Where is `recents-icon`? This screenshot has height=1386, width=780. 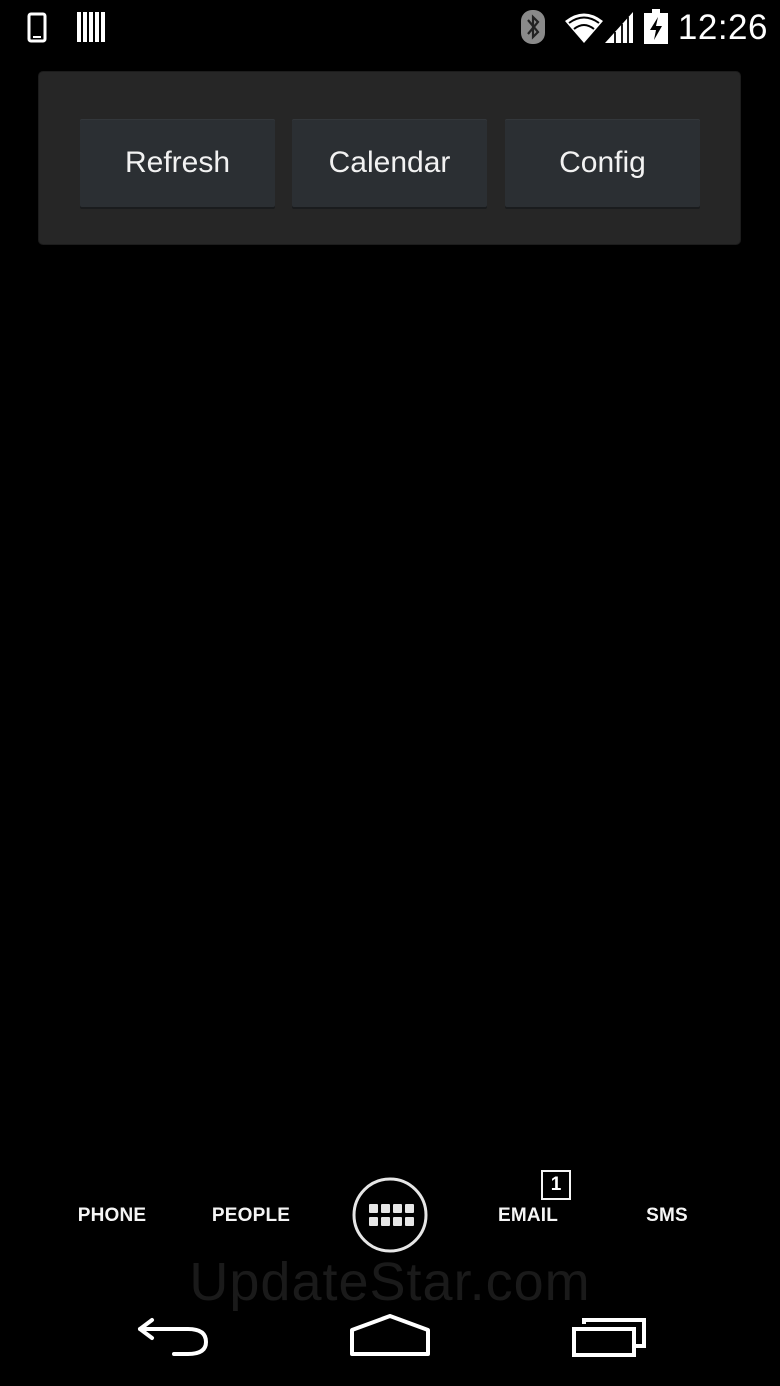 recents-icon is located at coordinates (610, 1337).